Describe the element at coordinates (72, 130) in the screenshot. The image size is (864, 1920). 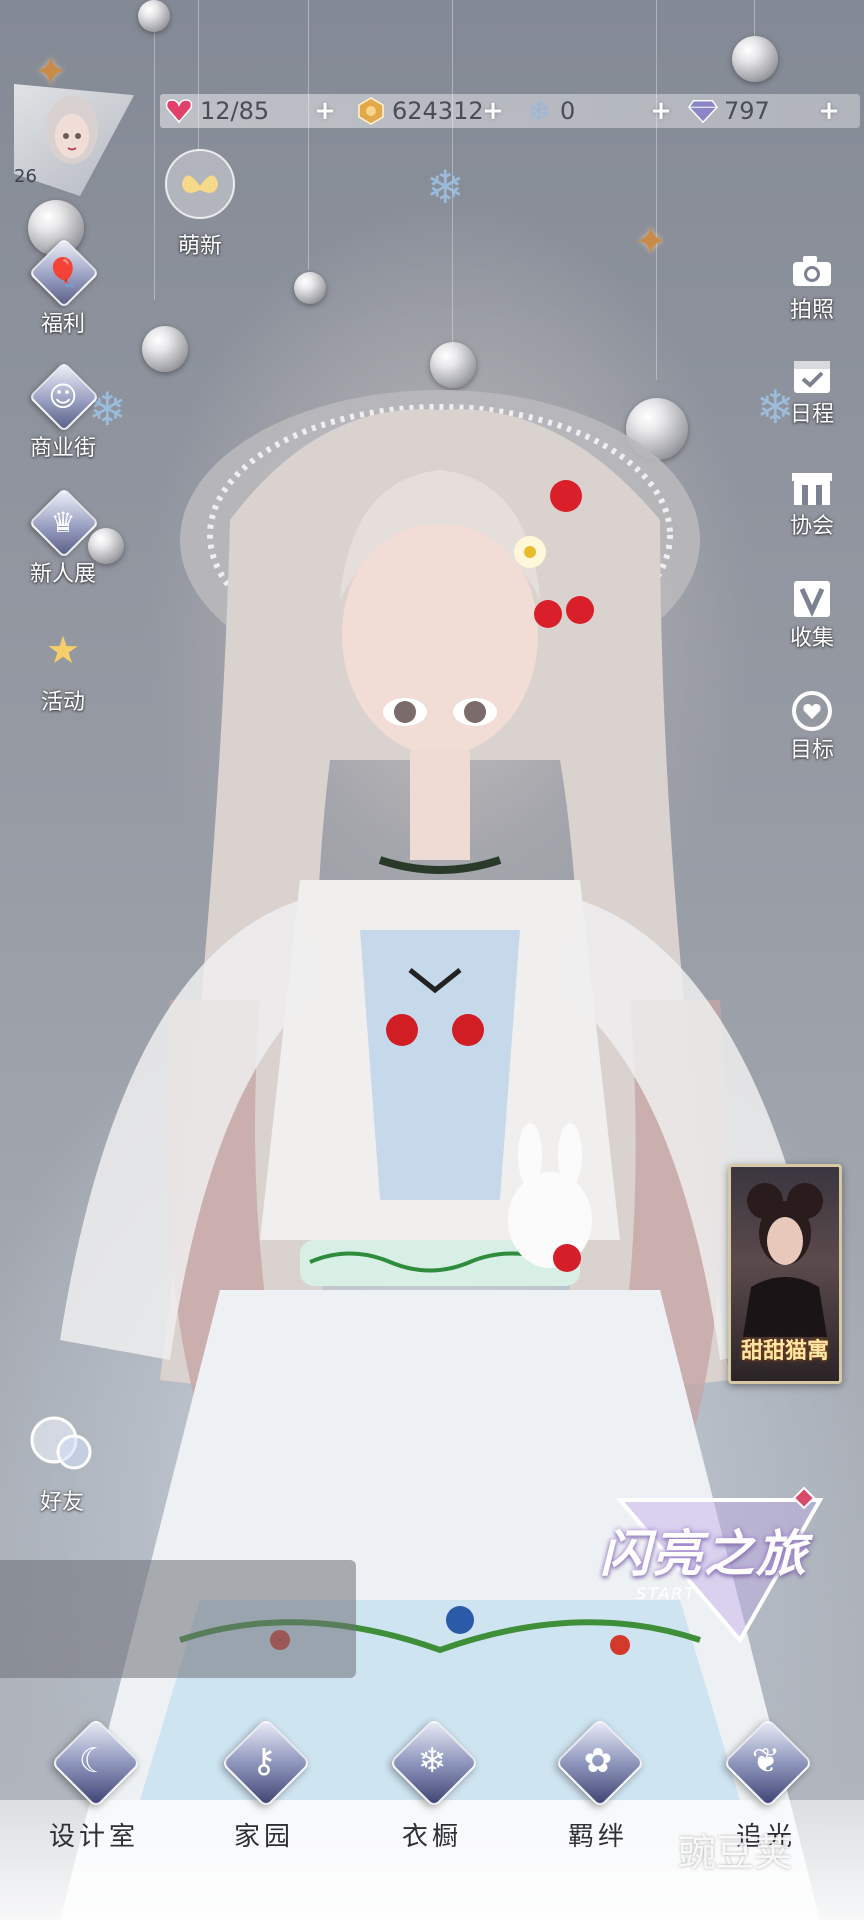
I see `avatar-portrait` at that location.